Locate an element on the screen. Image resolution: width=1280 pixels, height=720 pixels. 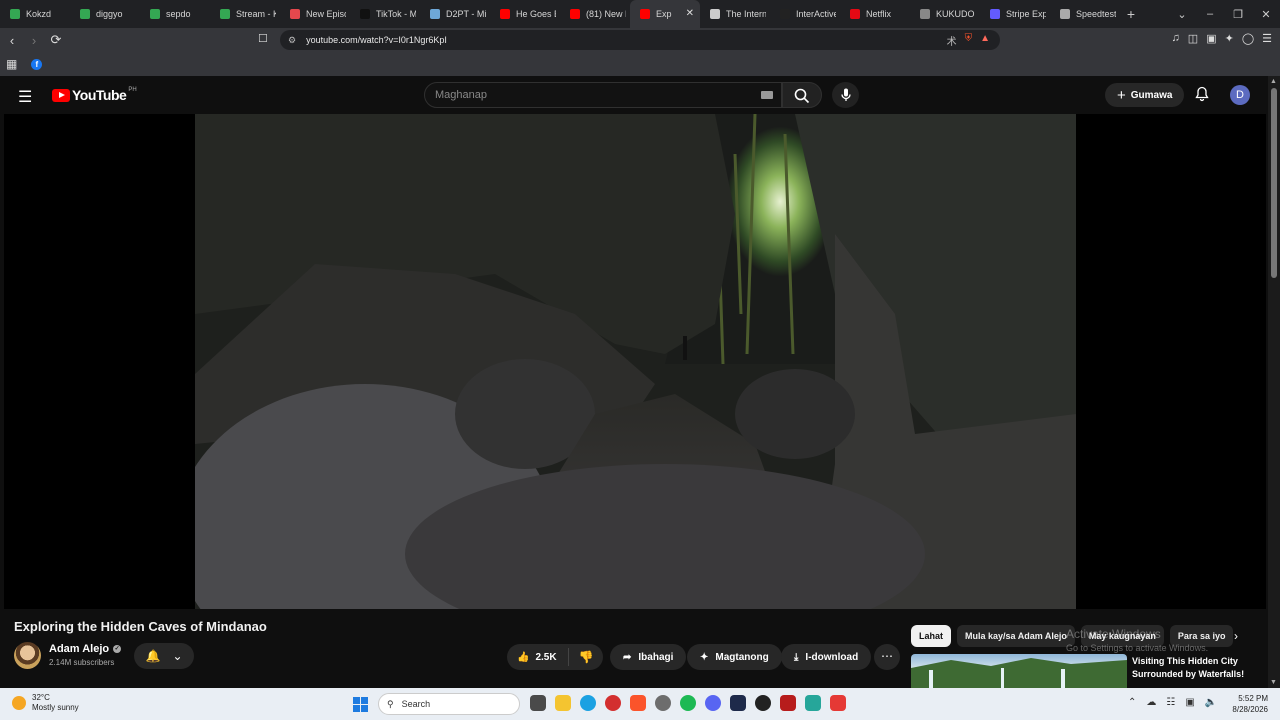
bookmarks-bar: ▦ f is located at coordinates (640, 64).